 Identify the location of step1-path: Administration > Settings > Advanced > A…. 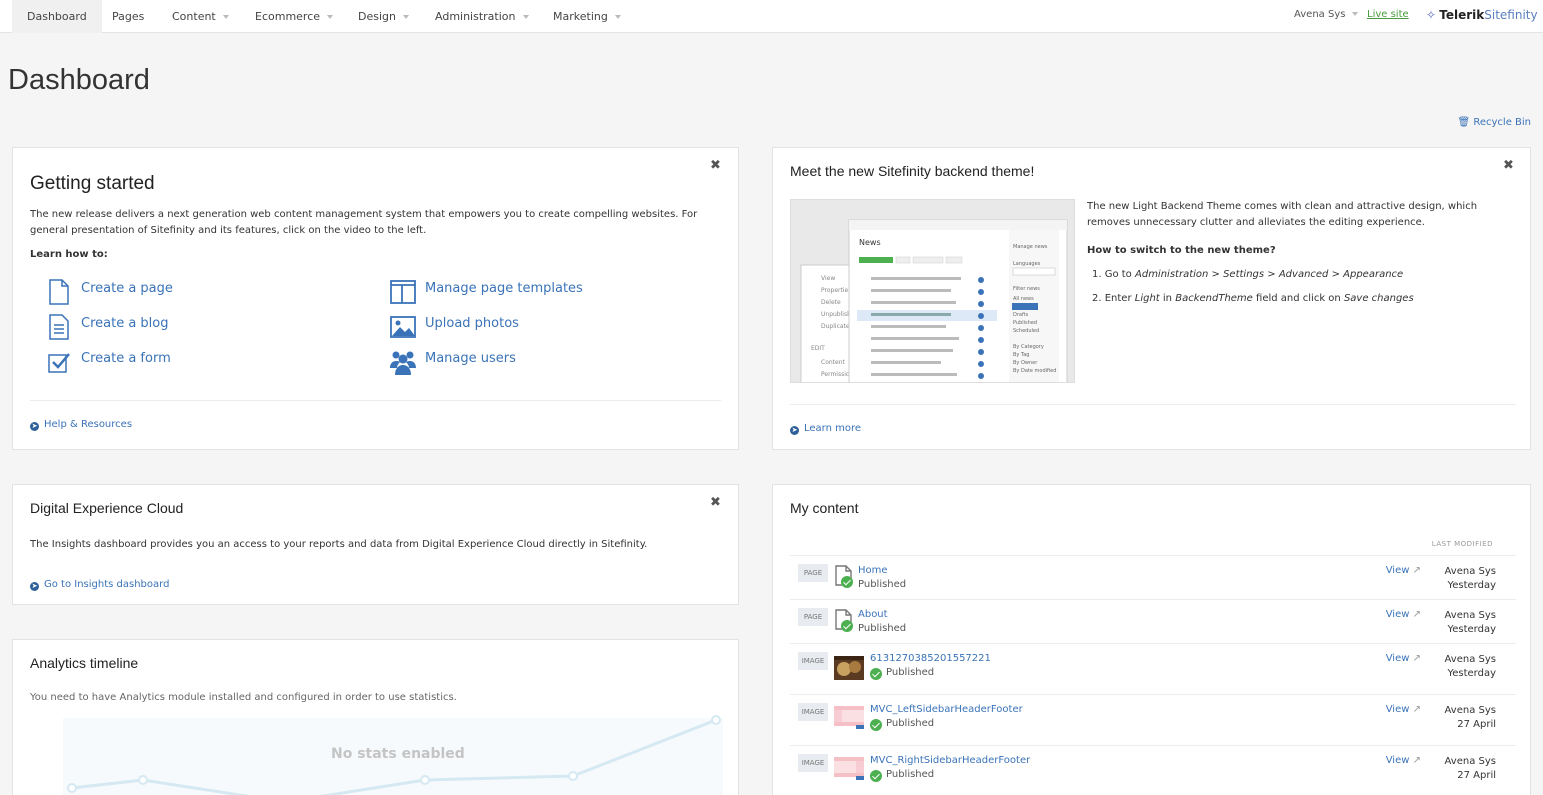
(1269, 274).